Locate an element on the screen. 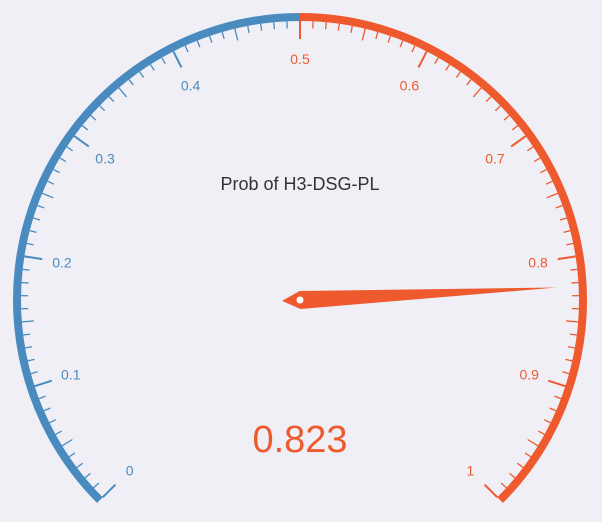 Image resolution: width=602 pixels, height=522 pixels. gauge-tick-label: 1 is located at coordinates (471, 470).